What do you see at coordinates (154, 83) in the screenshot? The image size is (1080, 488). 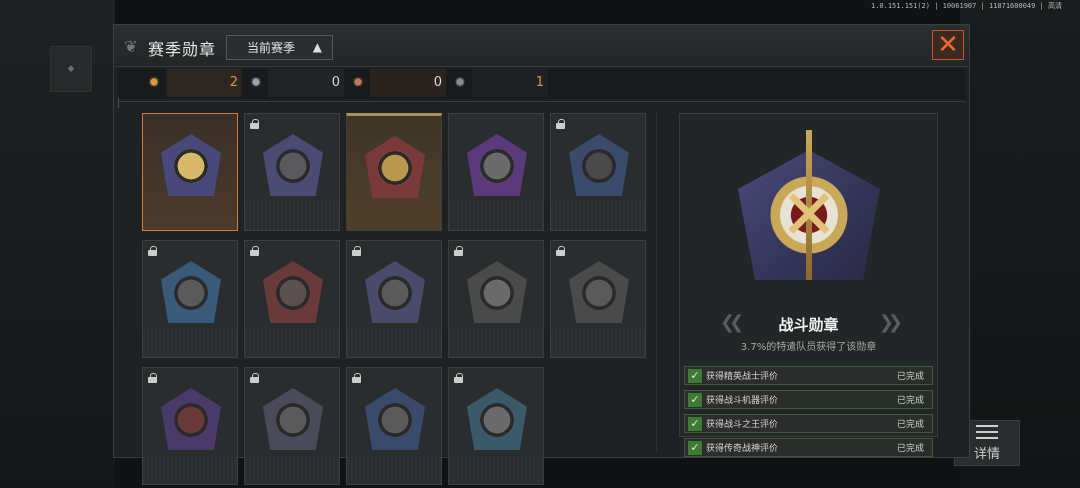 I see `gold-medal-icon: ✹` at bounding box center [154, 83].